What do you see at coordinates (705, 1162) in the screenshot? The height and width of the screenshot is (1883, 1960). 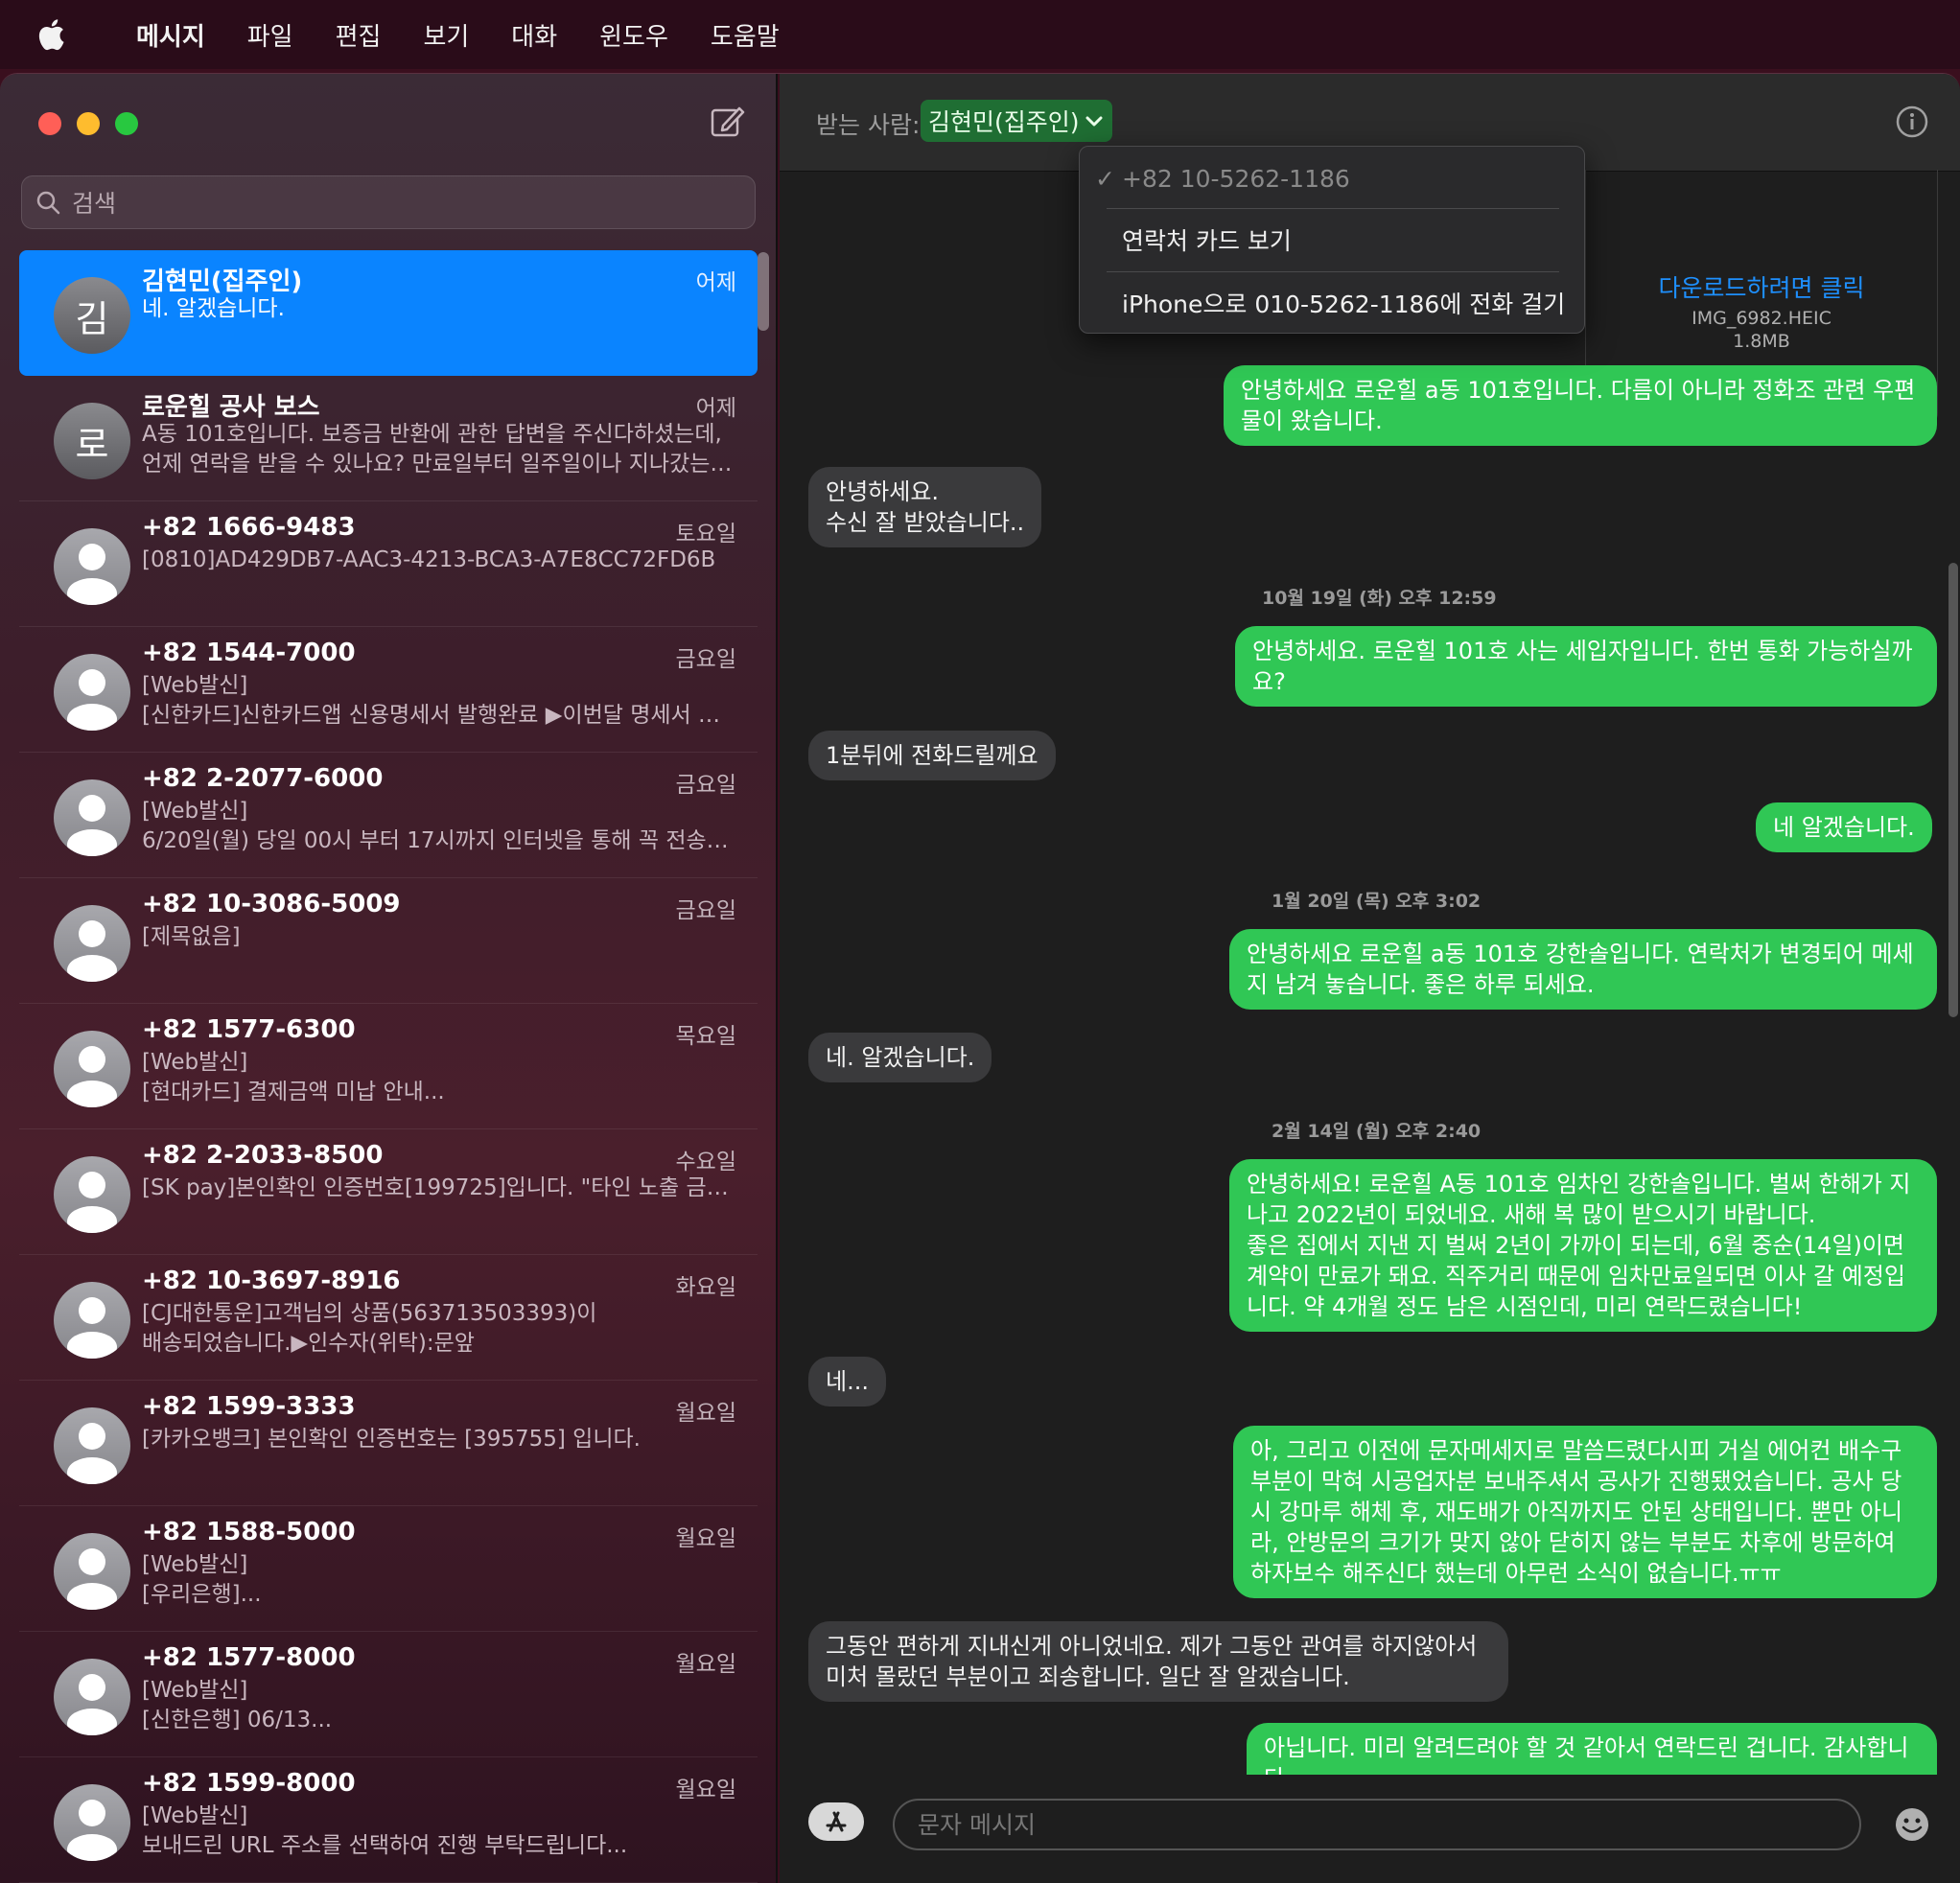 I see `conversation-date: 수요일` at bounding box center [705, 1162].